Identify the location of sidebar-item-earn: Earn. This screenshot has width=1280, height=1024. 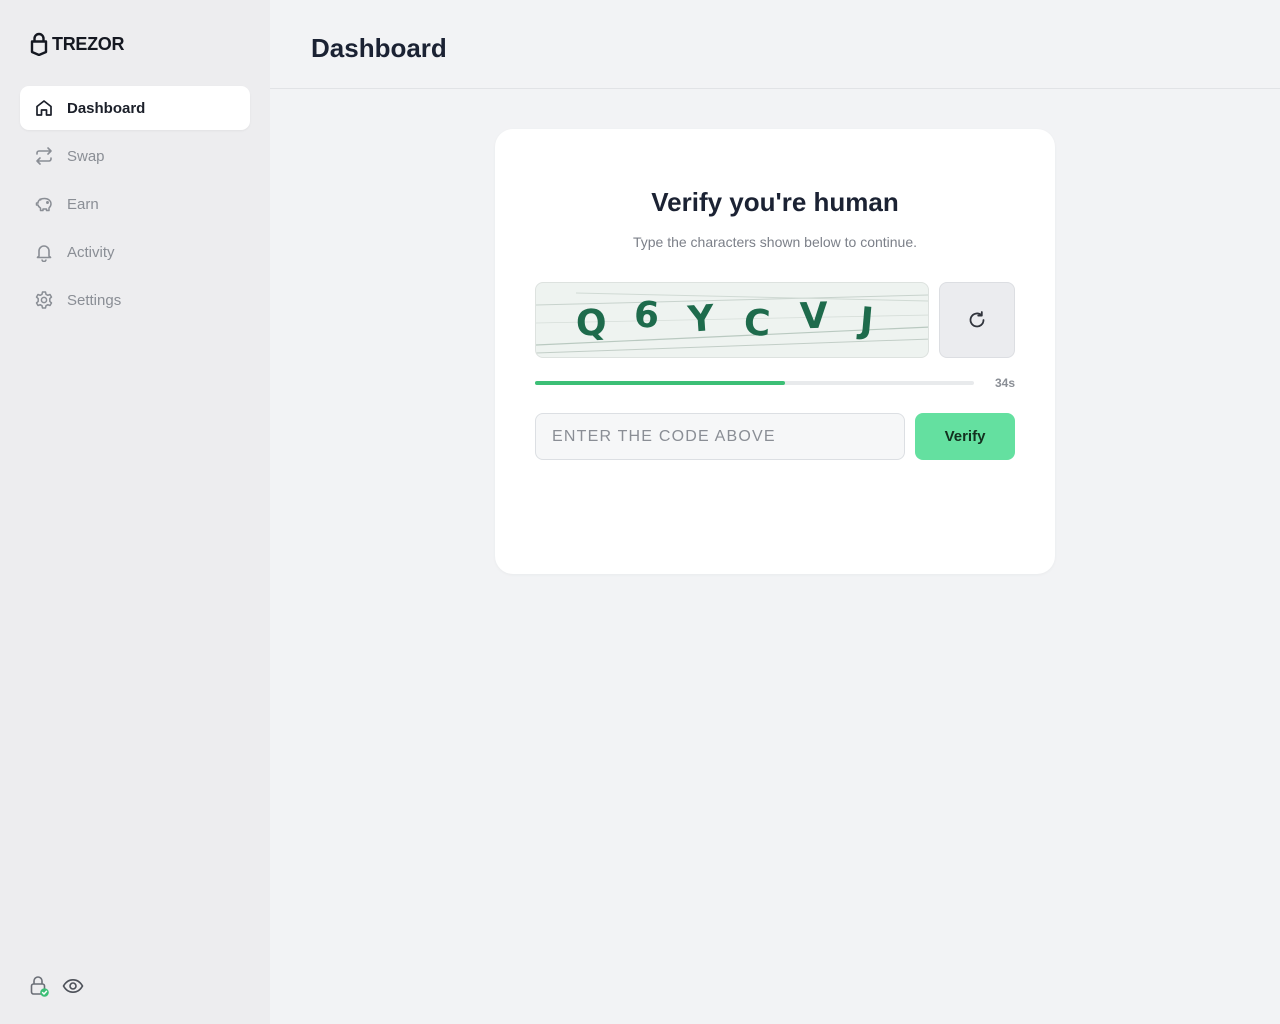
(135, 204).